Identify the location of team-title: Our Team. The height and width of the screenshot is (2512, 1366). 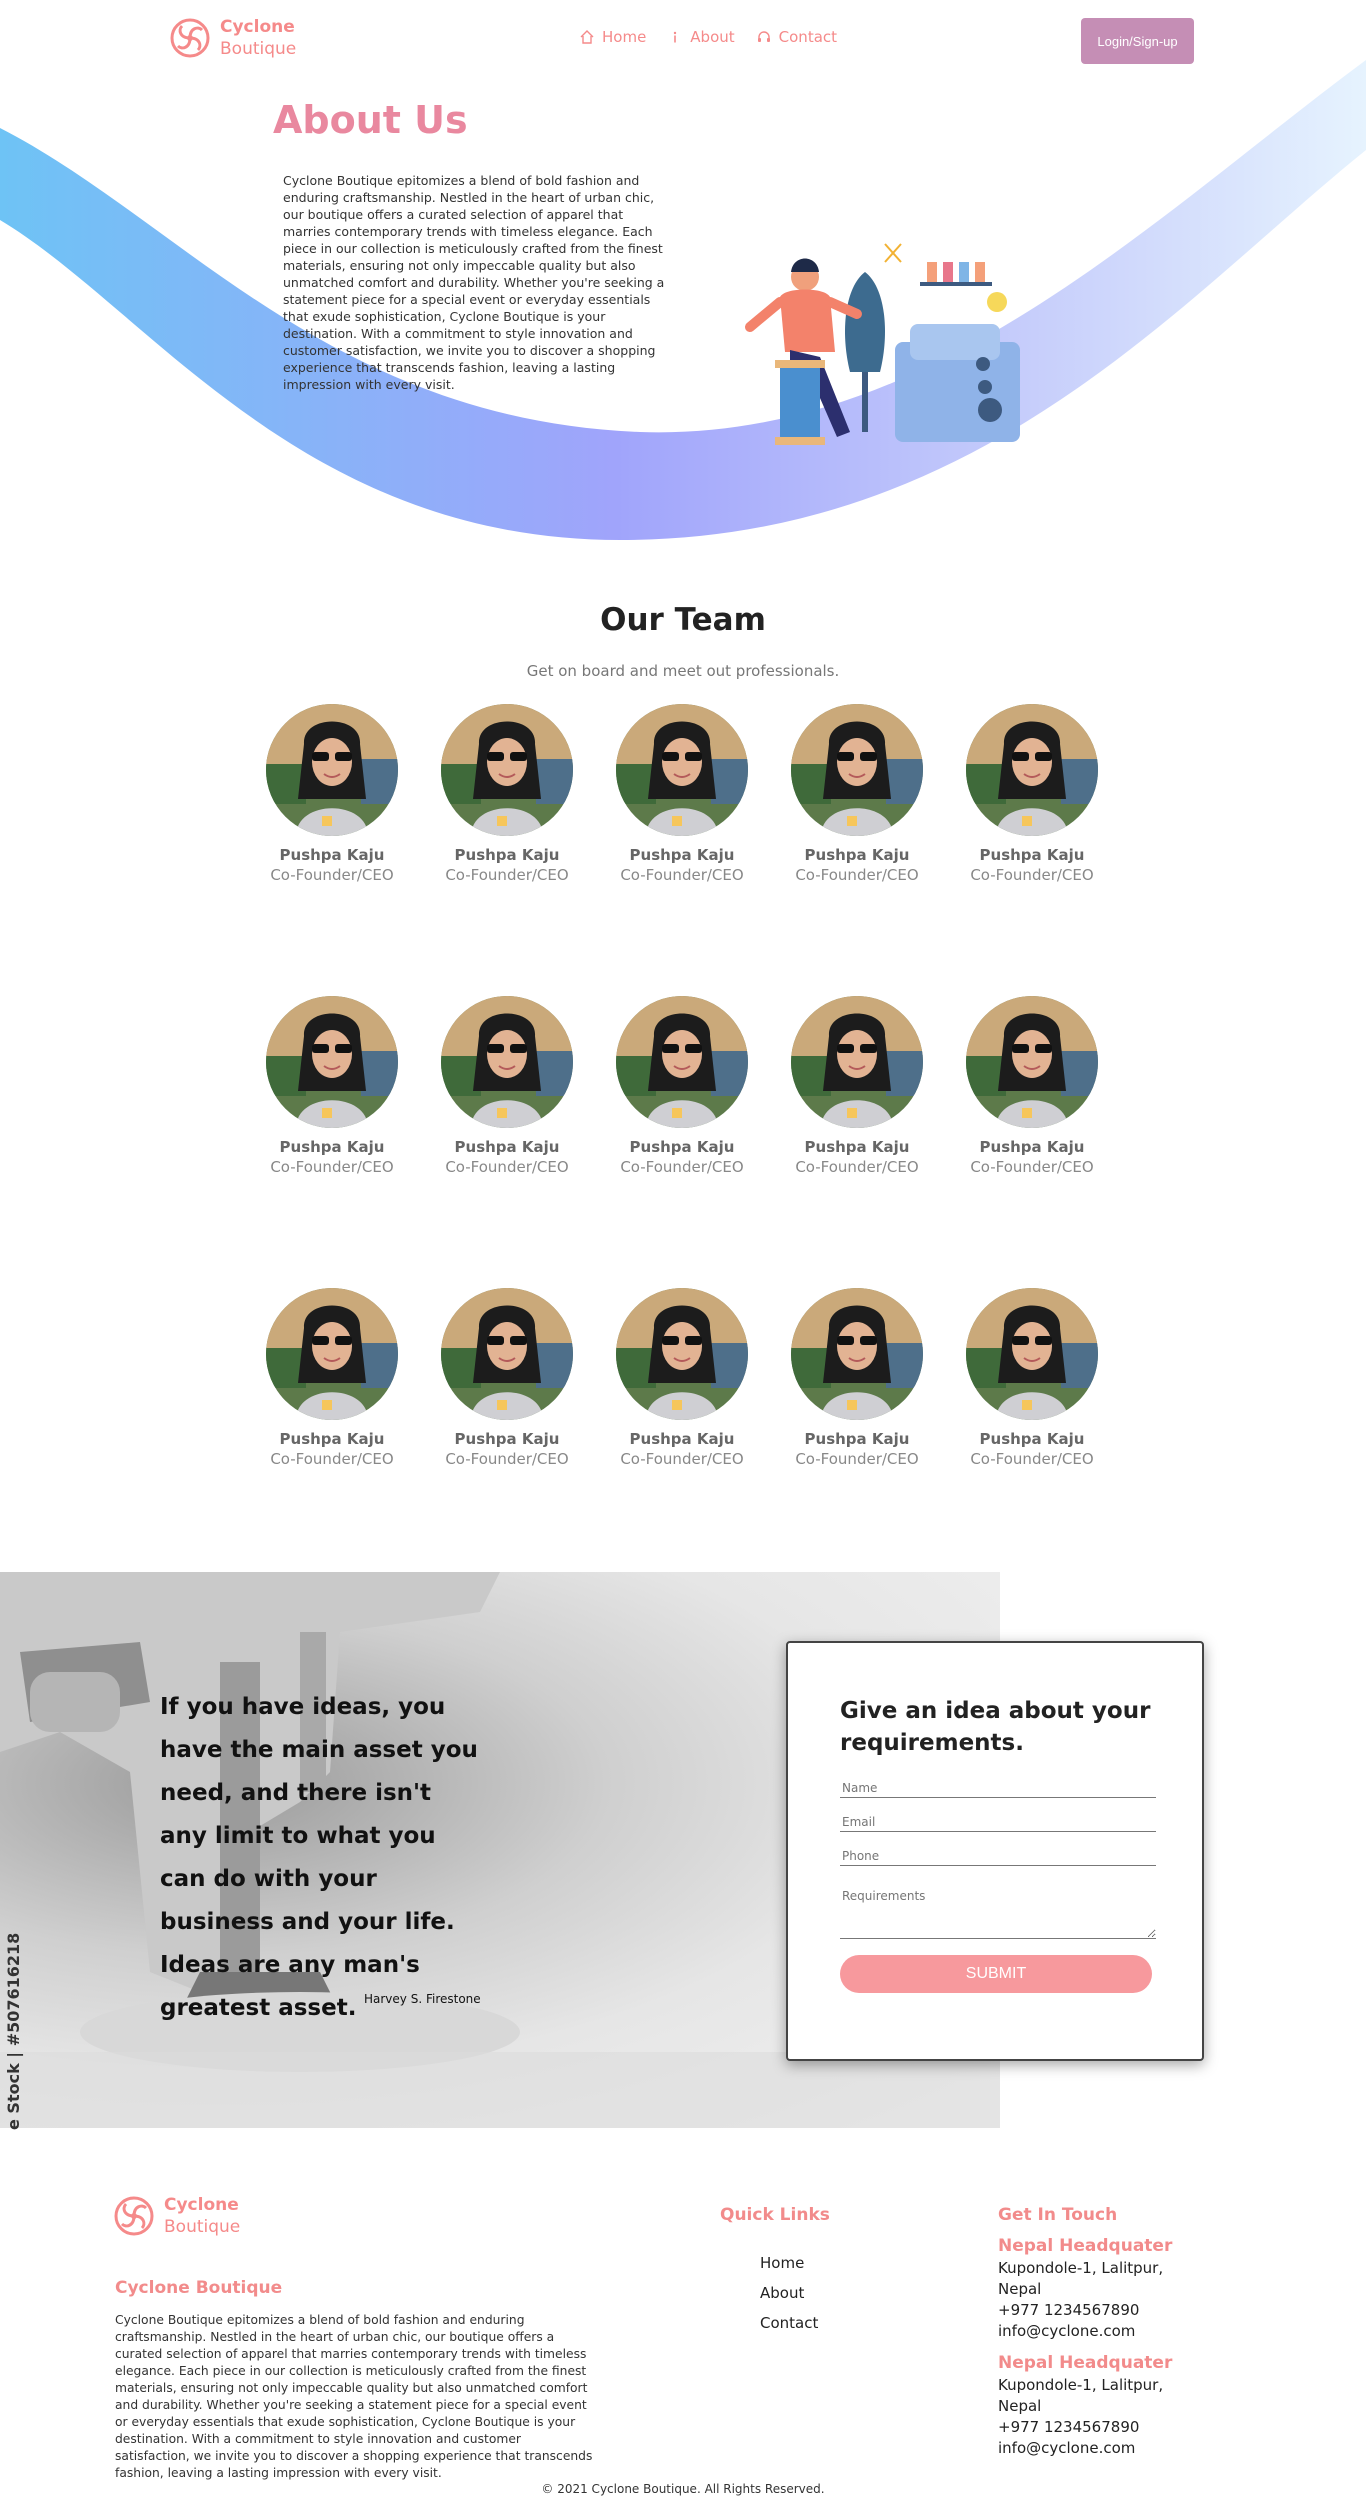
(683, 620).